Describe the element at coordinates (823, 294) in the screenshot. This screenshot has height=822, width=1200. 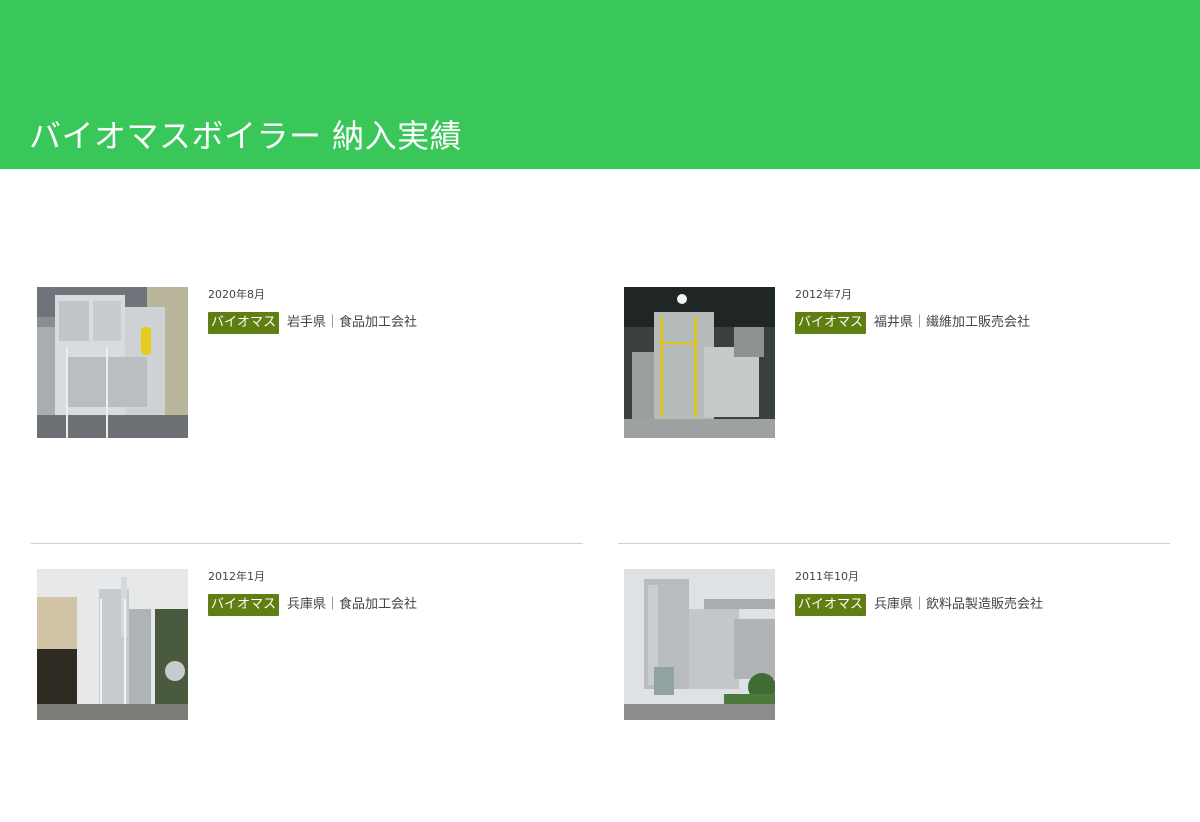
I see `record-date: 2012年7月` at that location.